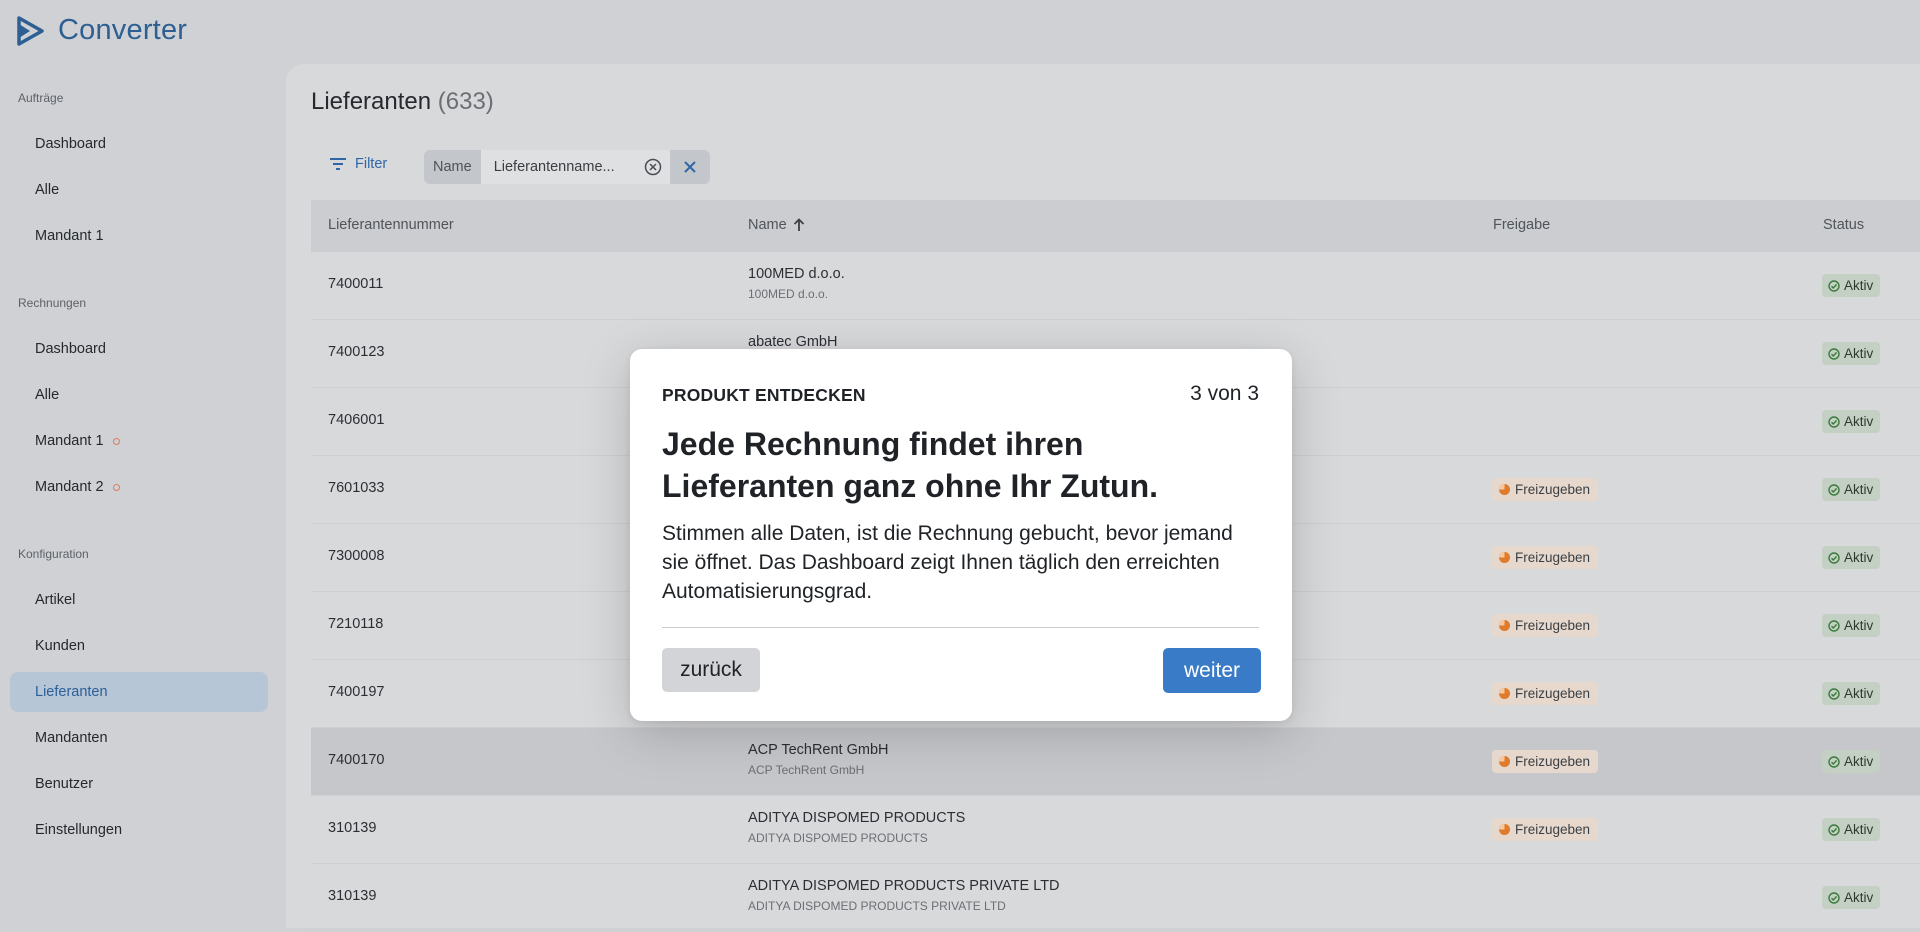 The height and width of the screenshot is (932, 1920). I want to click on filter-button-label: Filter, so click(371, 164).